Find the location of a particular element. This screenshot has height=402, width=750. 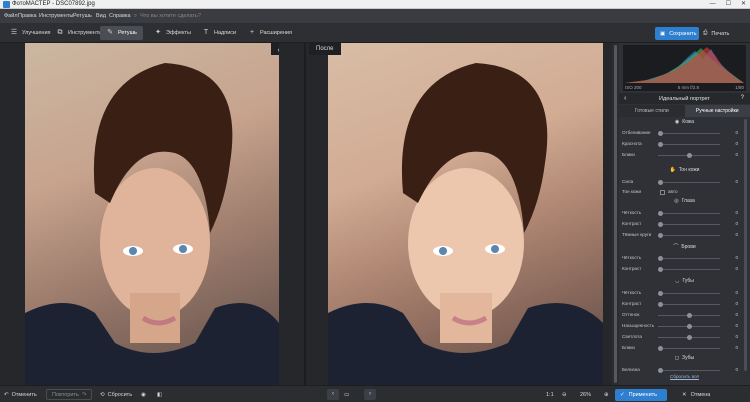

redo-button: Повторить ↷ is located at coordinates (69, 394).